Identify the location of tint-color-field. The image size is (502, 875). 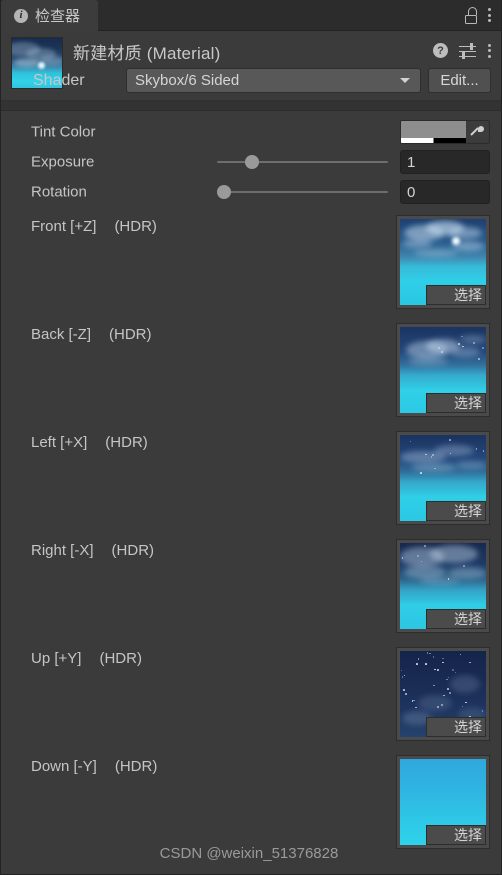
(445, 132).